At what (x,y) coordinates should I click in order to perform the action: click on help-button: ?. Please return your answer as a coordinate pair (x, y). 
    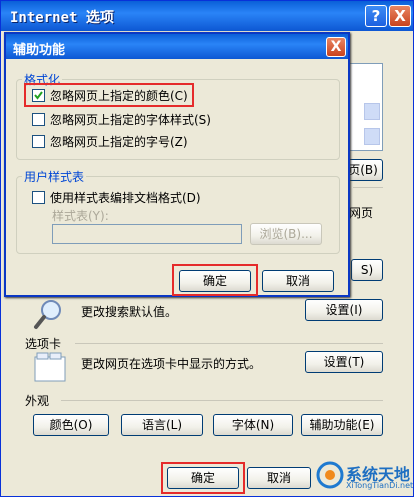
    Looking at the image, I should click on (376, 16).